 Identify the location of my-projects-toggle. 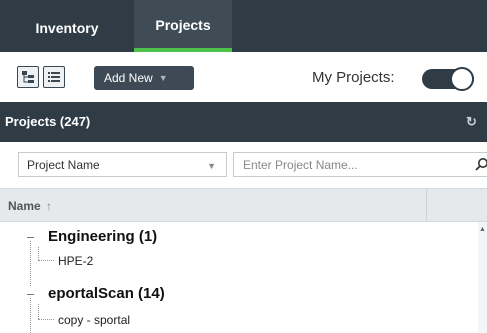
(448, 79).